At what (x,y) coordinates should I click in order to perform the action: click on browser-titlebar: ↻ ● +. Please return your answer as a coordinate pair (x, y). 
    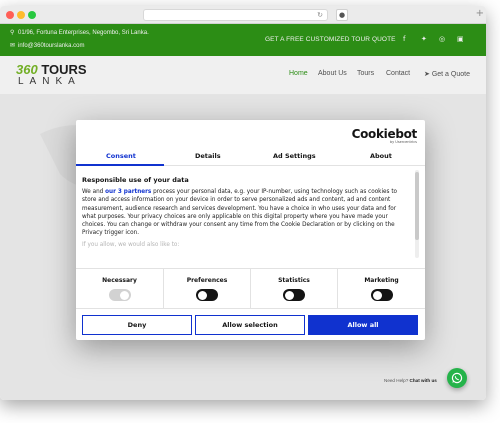
    Looking at the image, I should click on (243, 15).